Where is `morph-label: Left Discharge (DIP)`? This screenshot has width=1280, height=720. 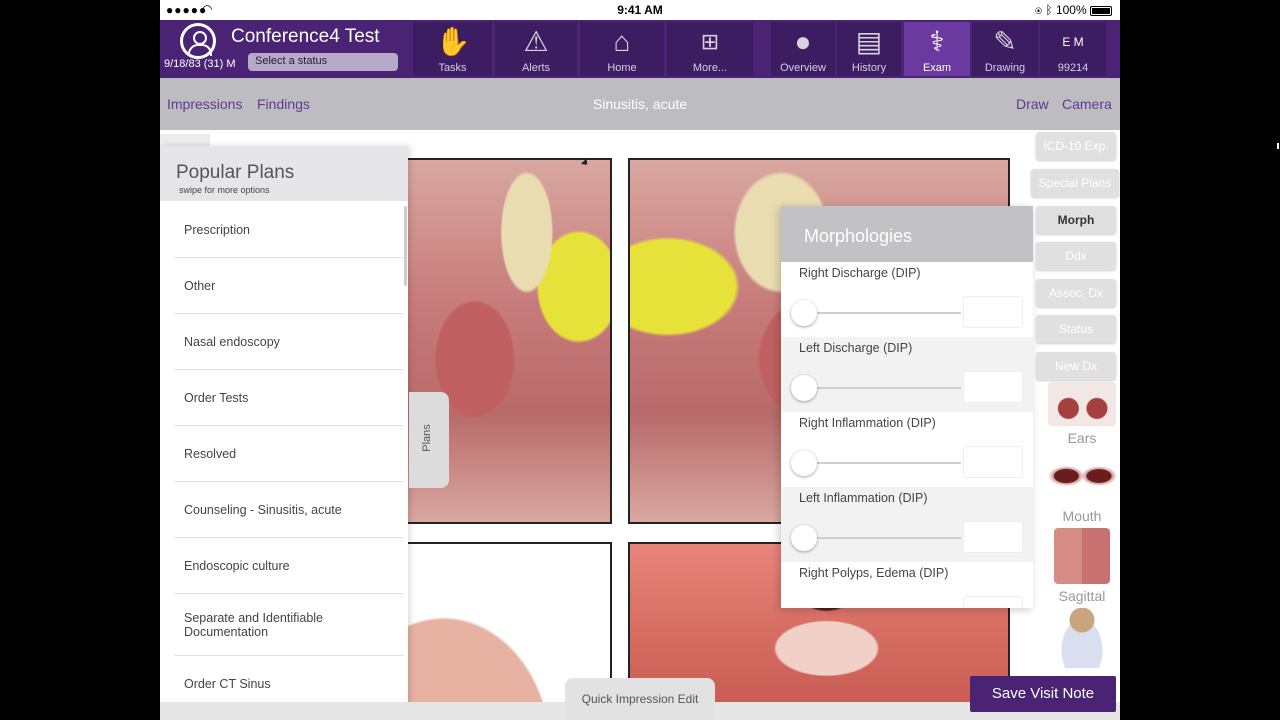
morph-label: Left Discharge (DIP) is located at coordinates (856, 348).